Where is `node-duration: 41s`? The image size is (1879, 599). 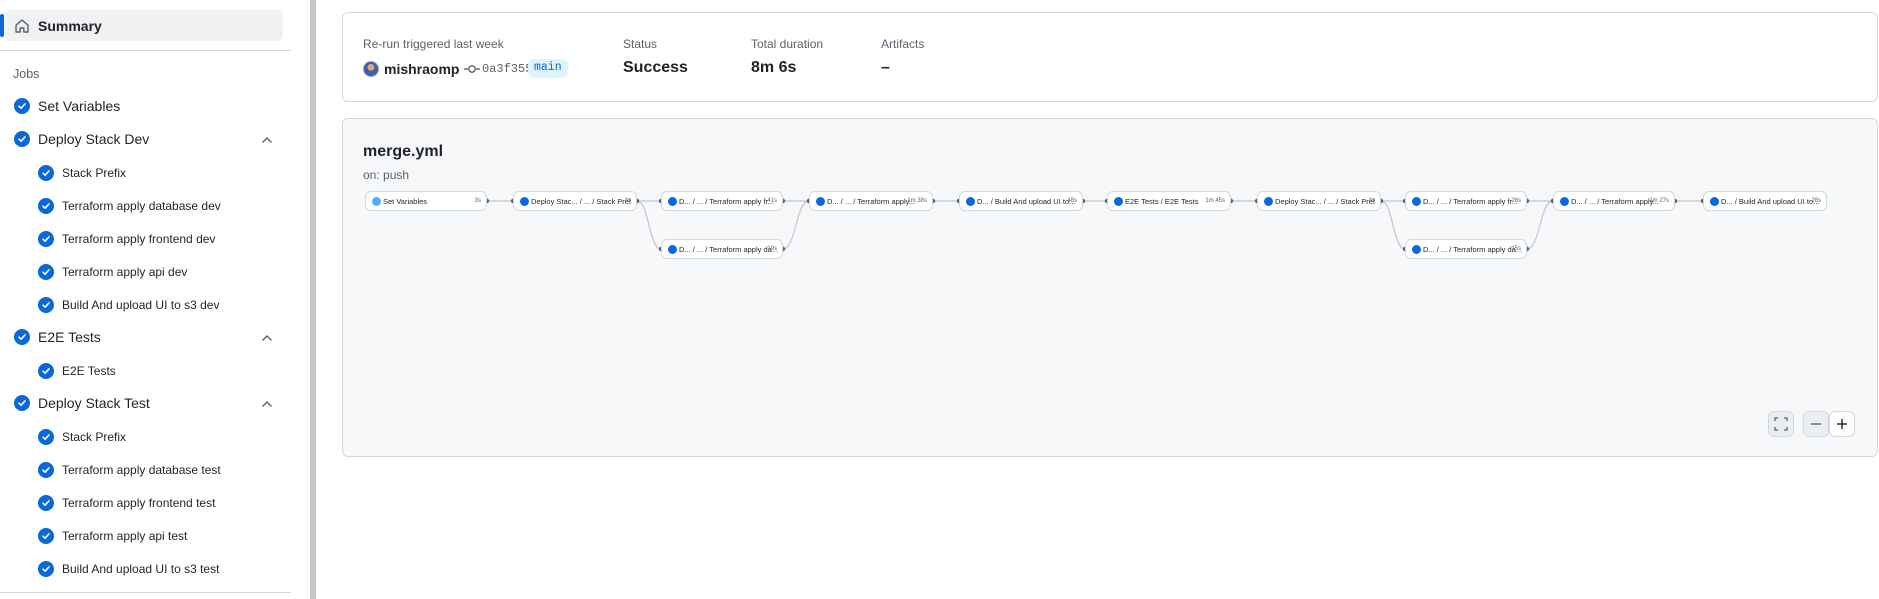
node-duration: 41s is located at coordinates (772, 201).